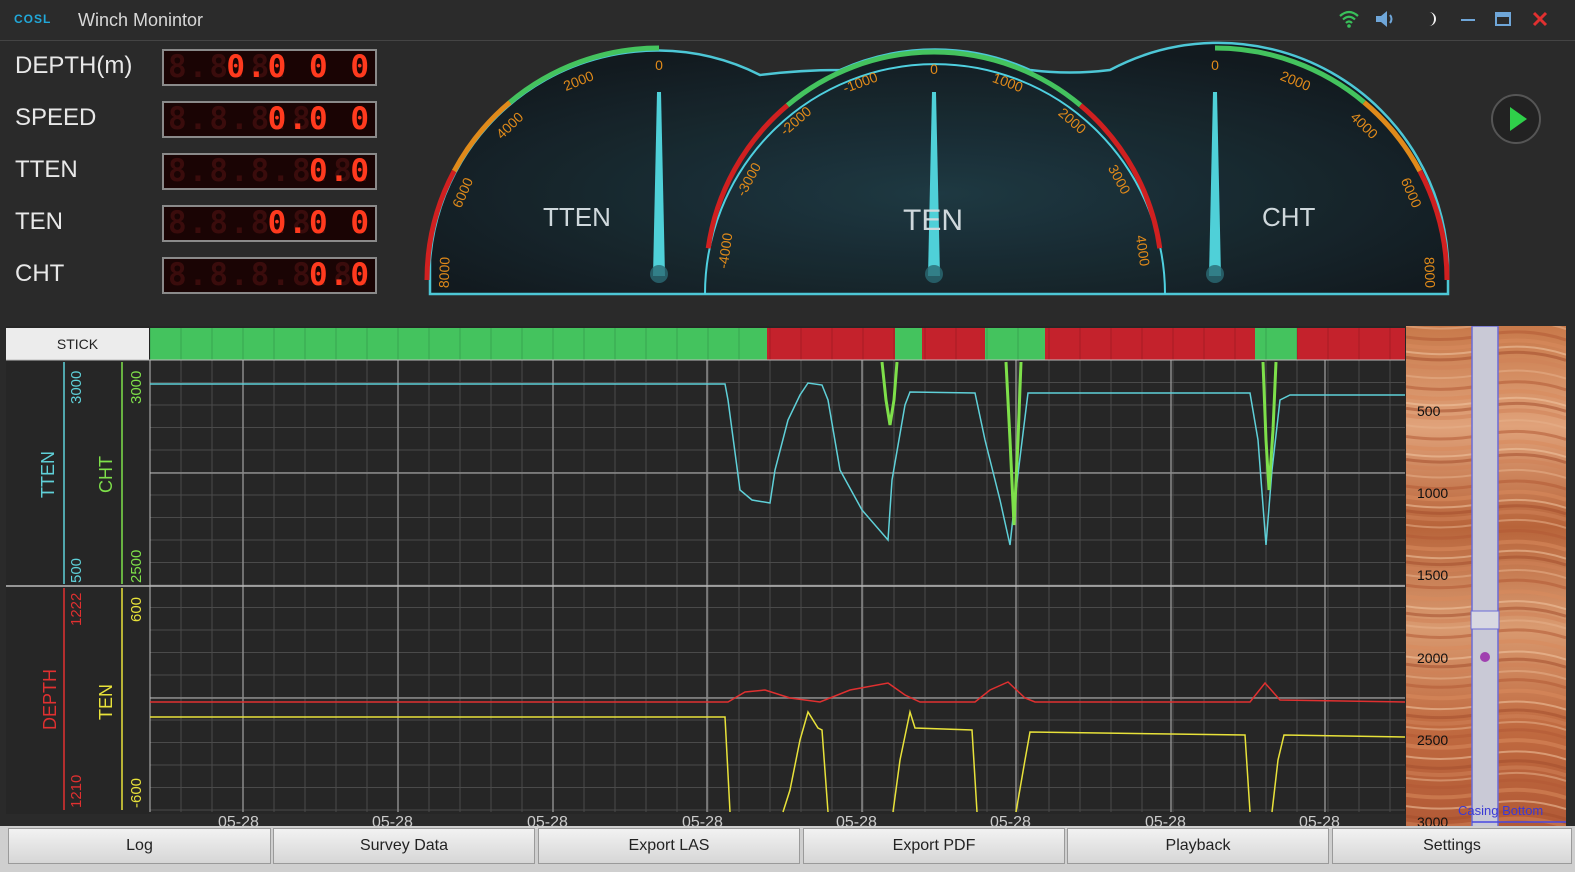  I want to click on play-icon, so click(1518, 119).